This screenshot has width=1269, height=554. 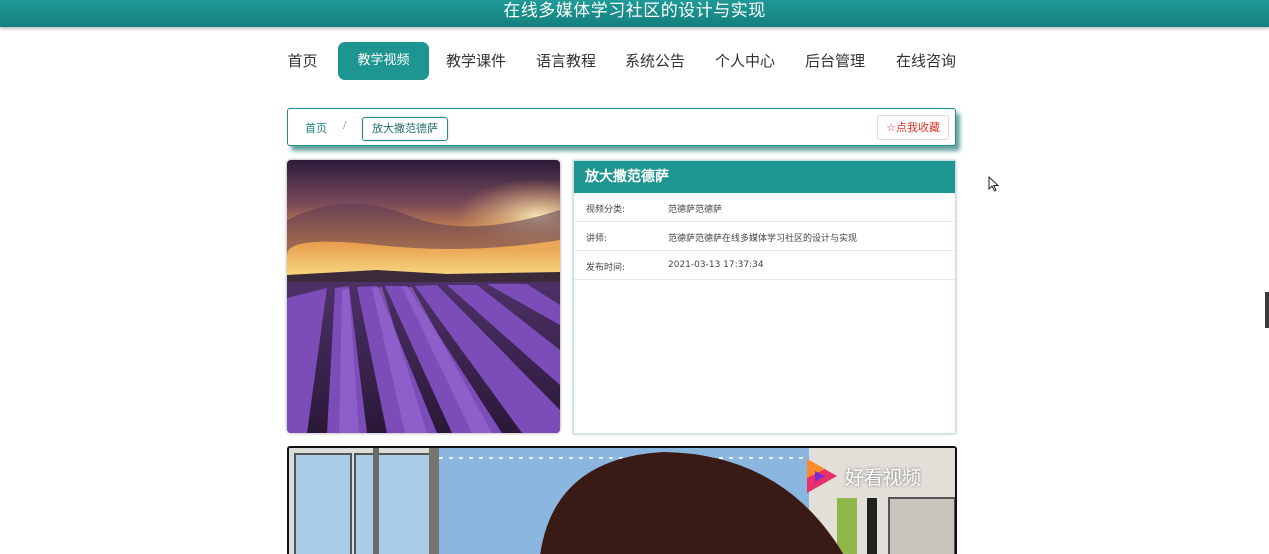 What do you see at coordinates (822, 476) in the screenshot?
I see `play-triangle-icon` at bounding box center [822, 476].